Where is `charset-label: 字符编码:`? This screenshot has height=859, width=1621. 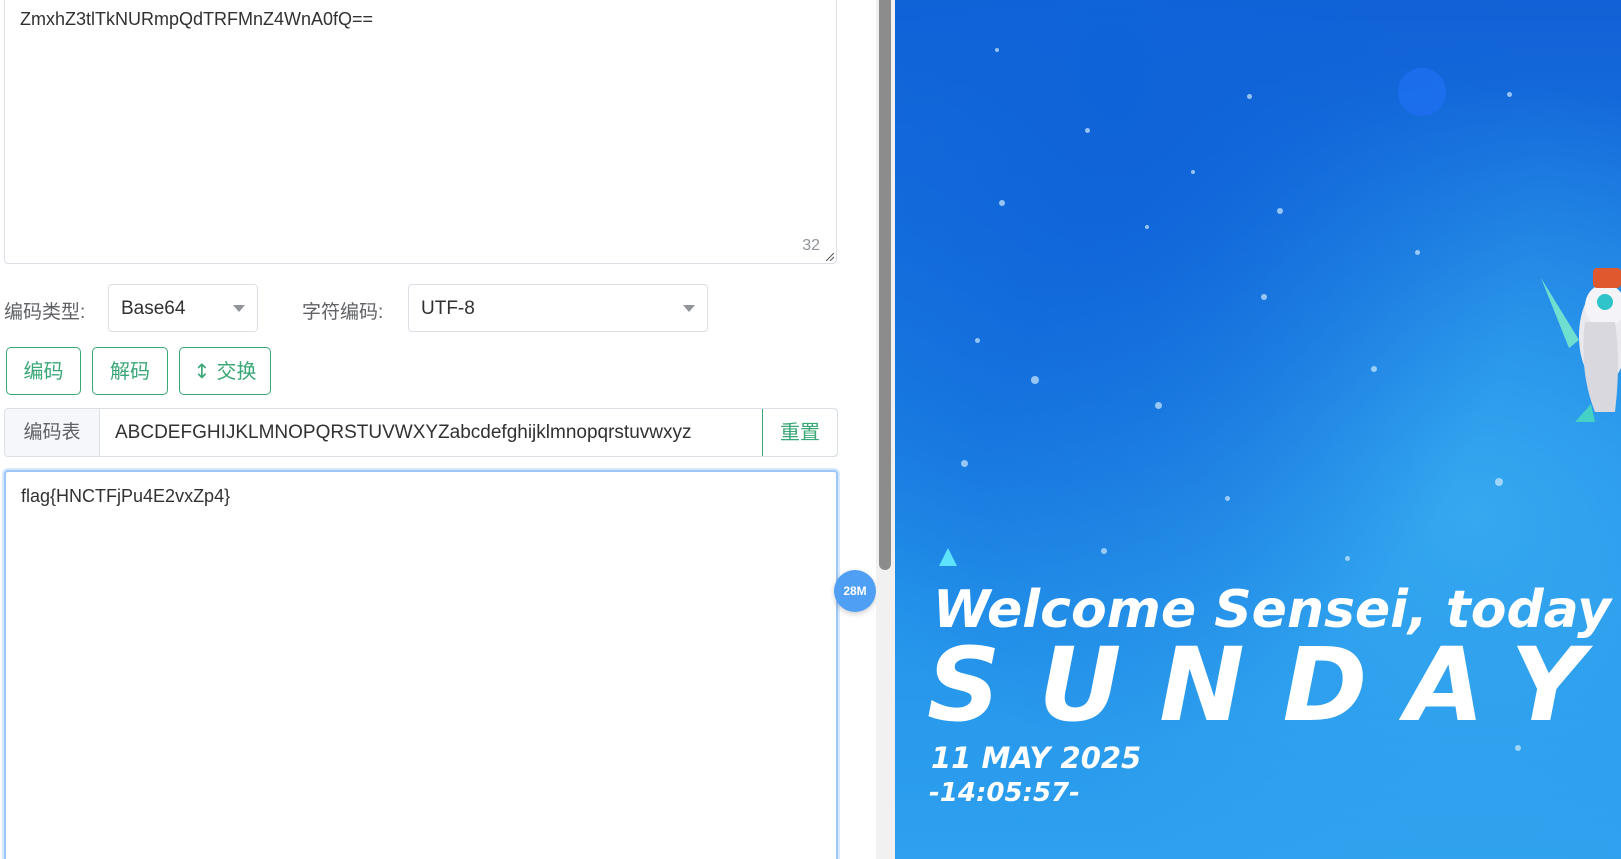 charset-label: 字符编码: is located at coordinates (343, 312).